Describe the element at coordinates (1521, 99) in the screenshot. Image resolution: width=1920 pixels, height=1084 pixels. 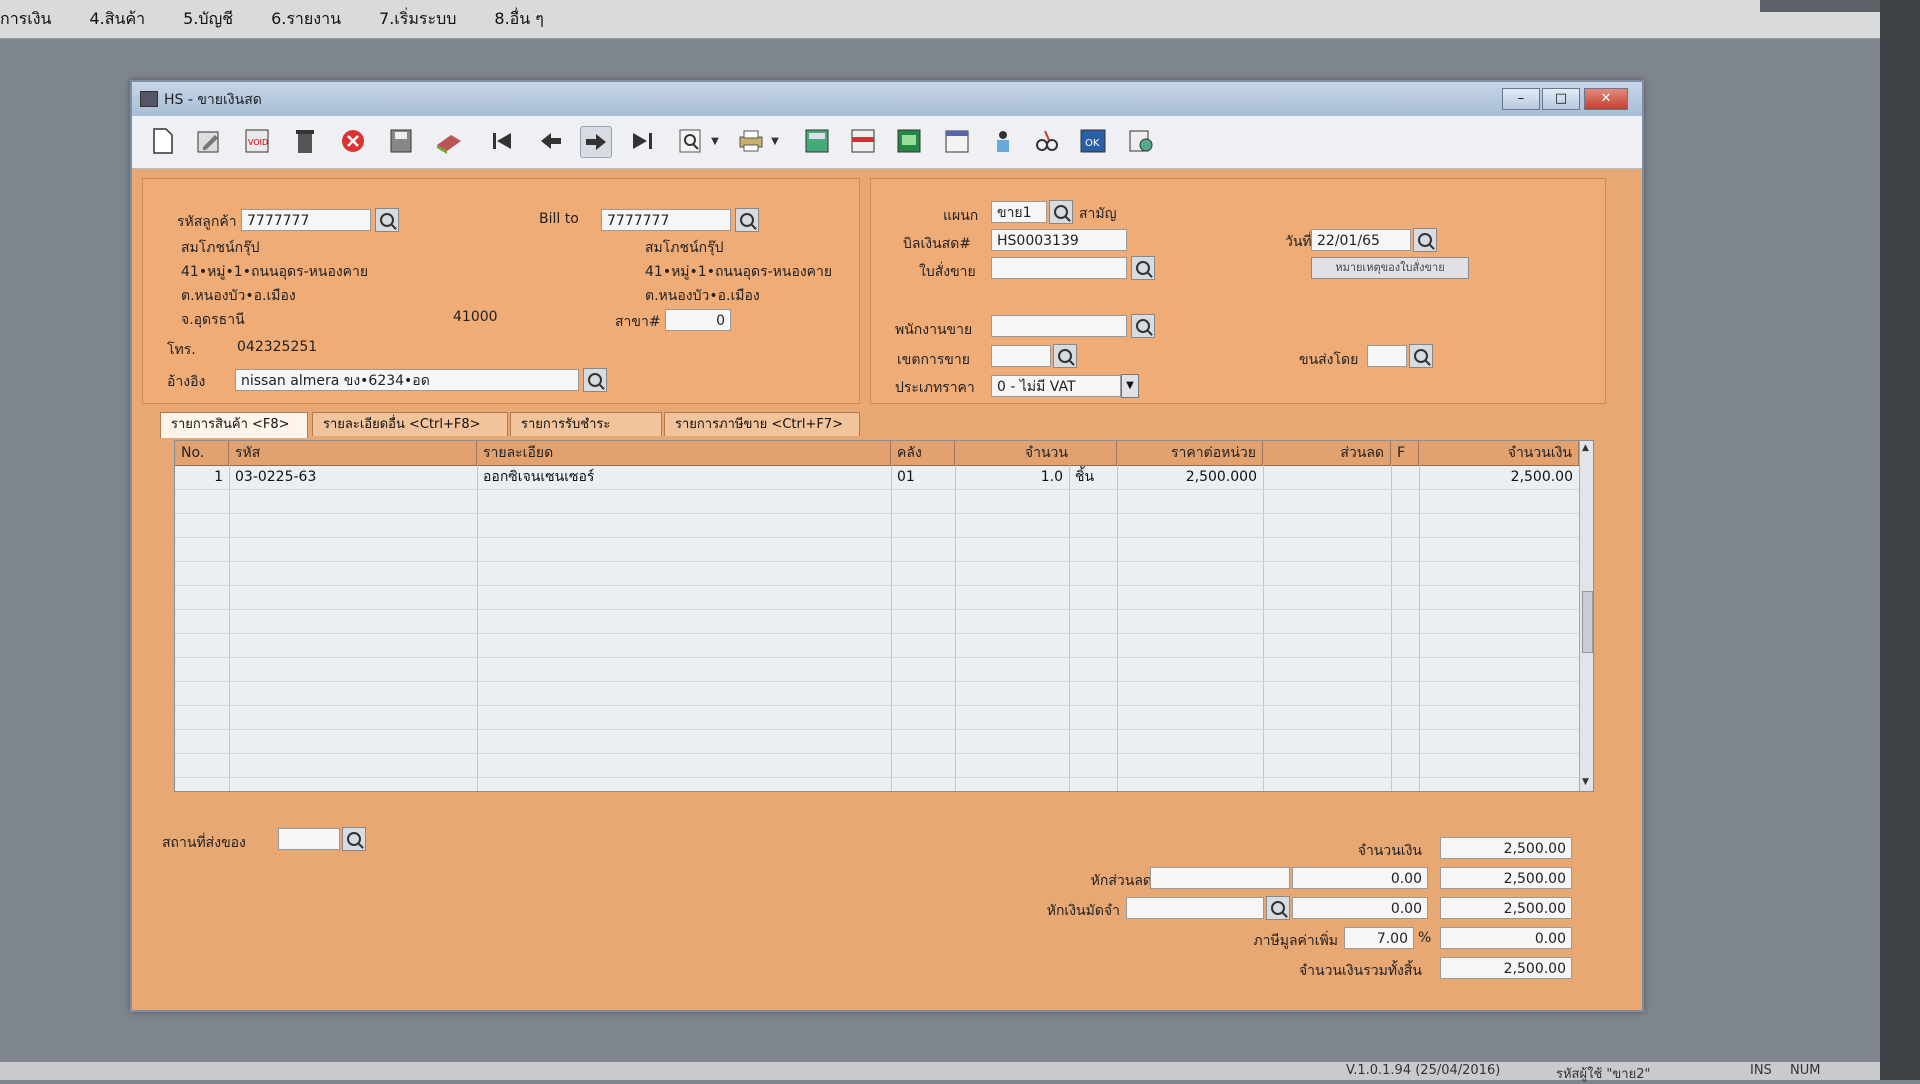
I see `minimize-button: –` at that location.